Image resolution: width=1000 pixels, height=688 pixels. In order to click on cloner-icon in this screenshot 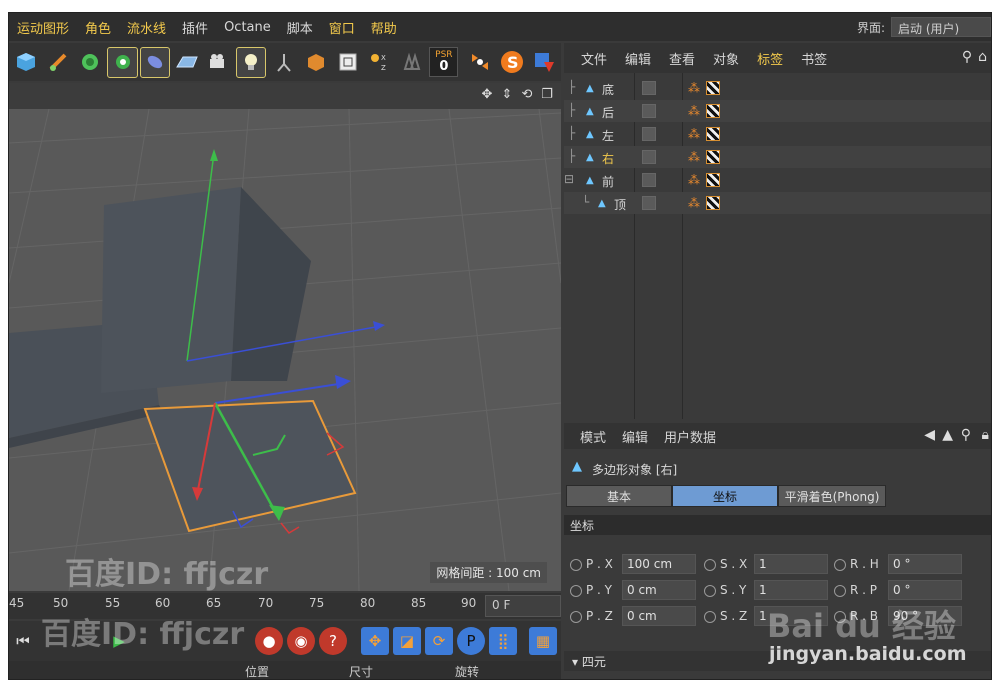, I will do `click(122, 62)`.